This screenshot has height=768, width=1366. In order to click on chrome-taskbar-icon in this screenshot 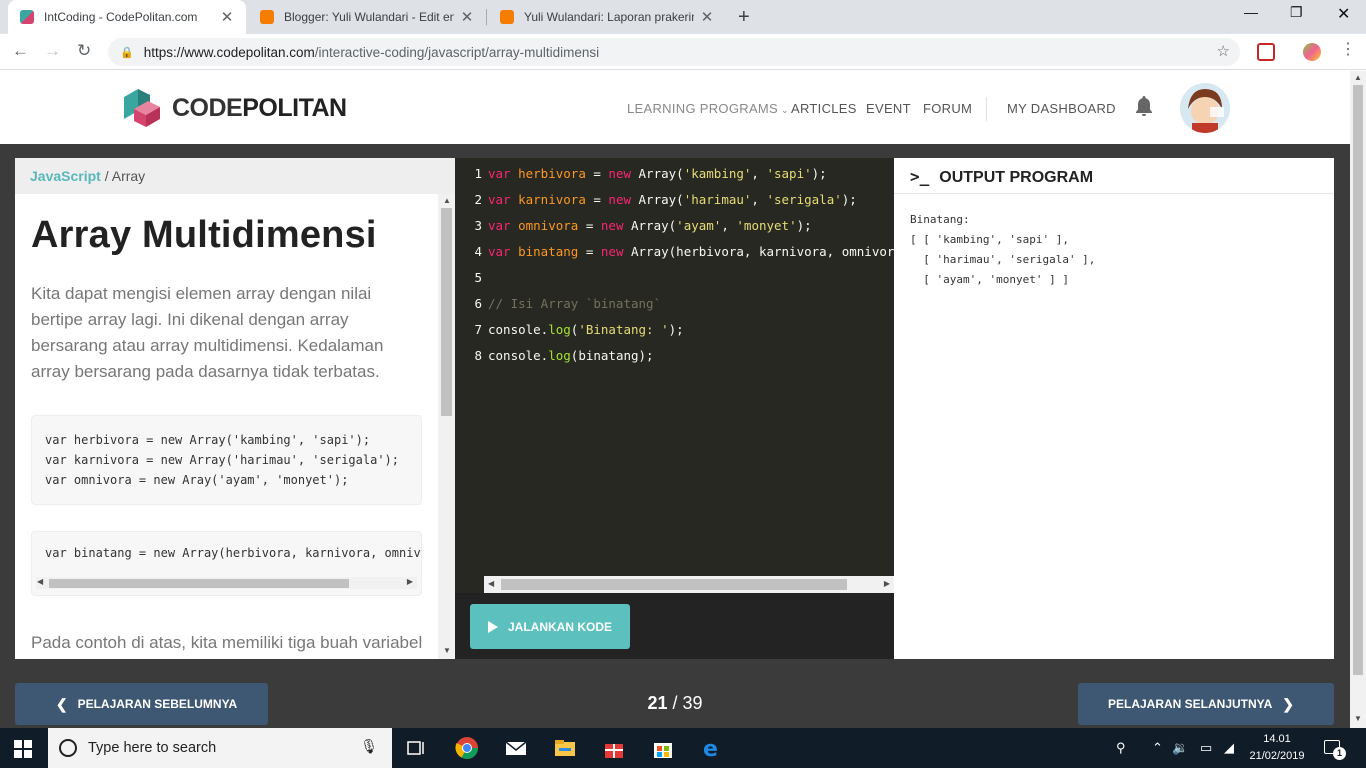, I will do `click(467, 748)`.